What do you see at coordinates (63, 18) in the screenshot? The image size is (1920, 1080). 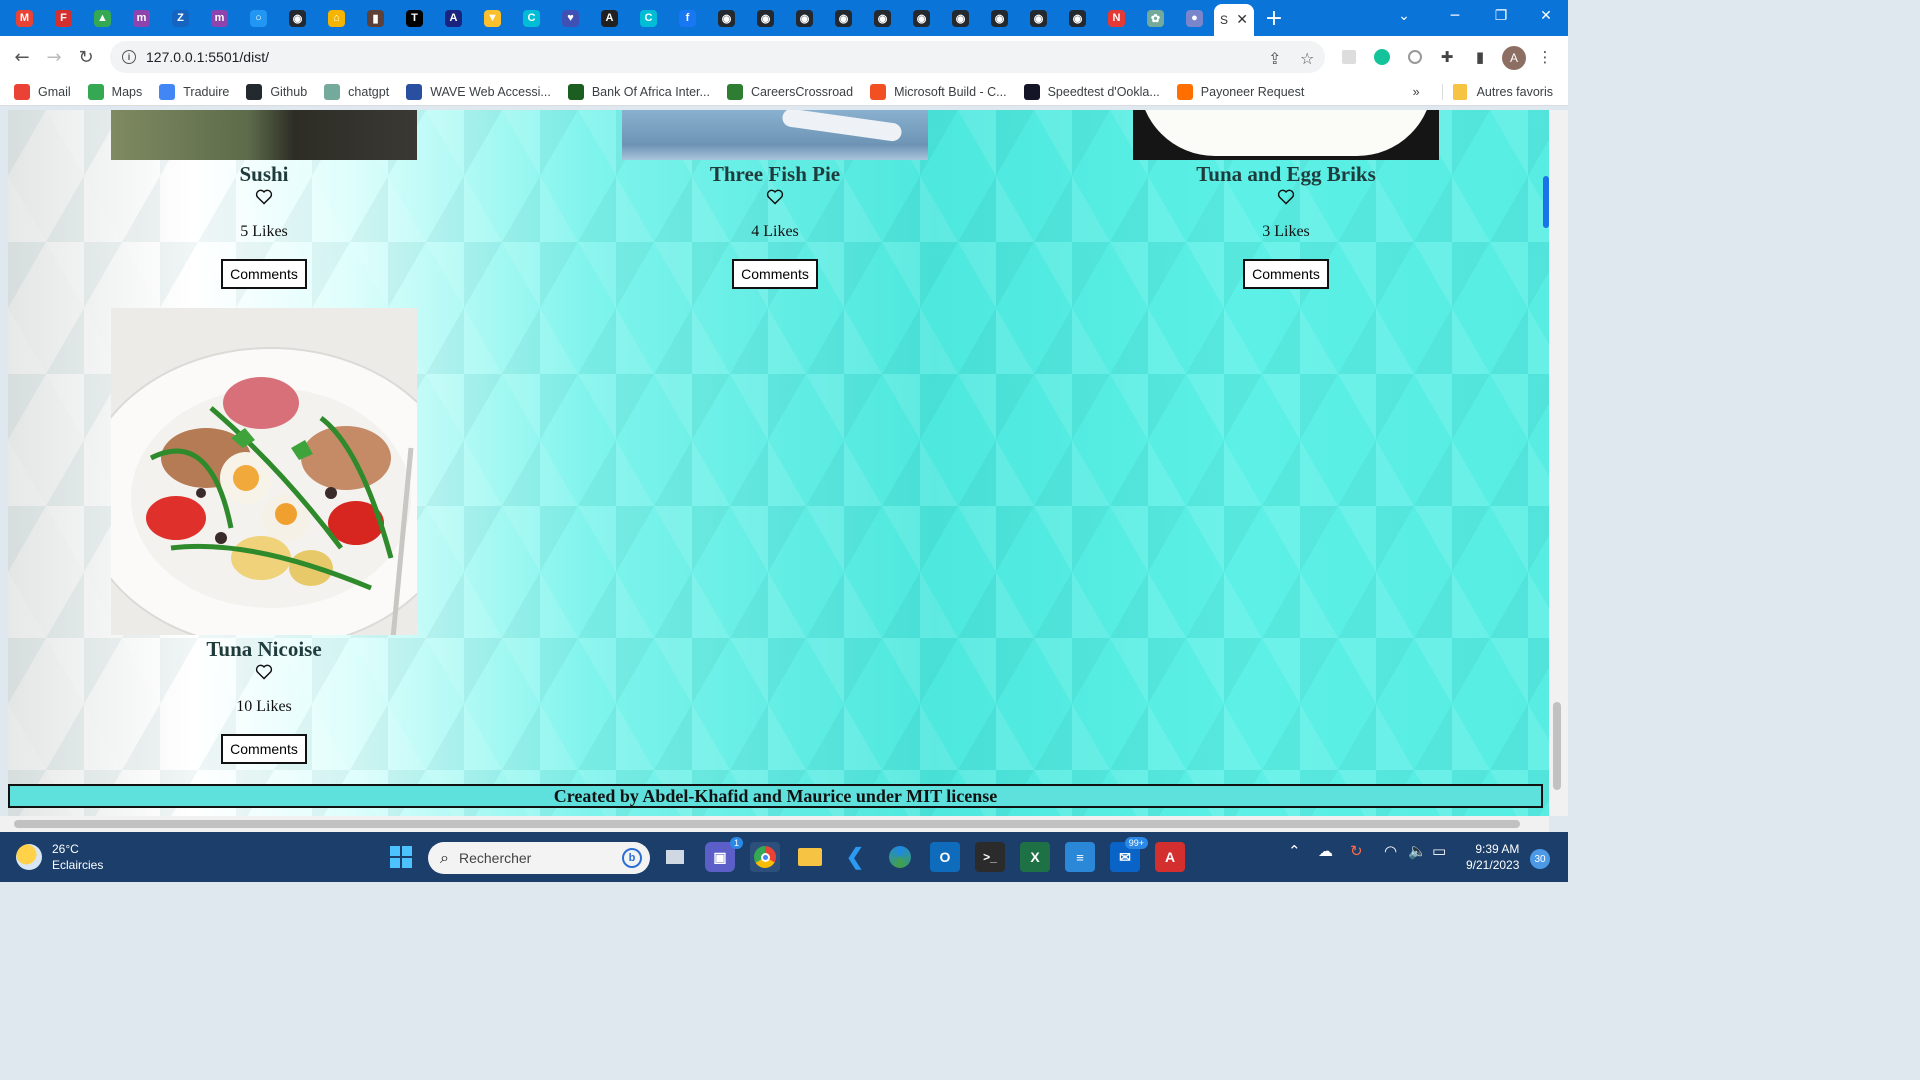 I see `browser-tab: F` at bounding box center [63, 18].